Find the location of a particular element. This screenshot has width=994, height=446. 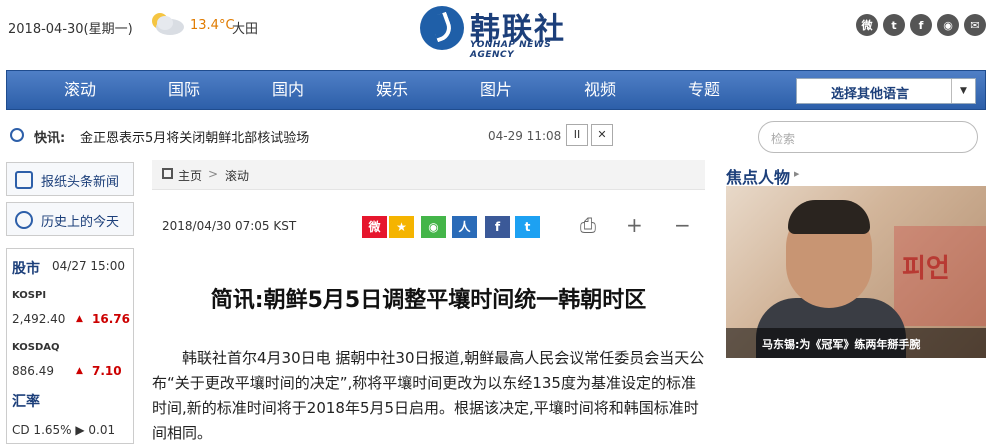

weibo-icon: 微 is located at coordinates (867, 25).